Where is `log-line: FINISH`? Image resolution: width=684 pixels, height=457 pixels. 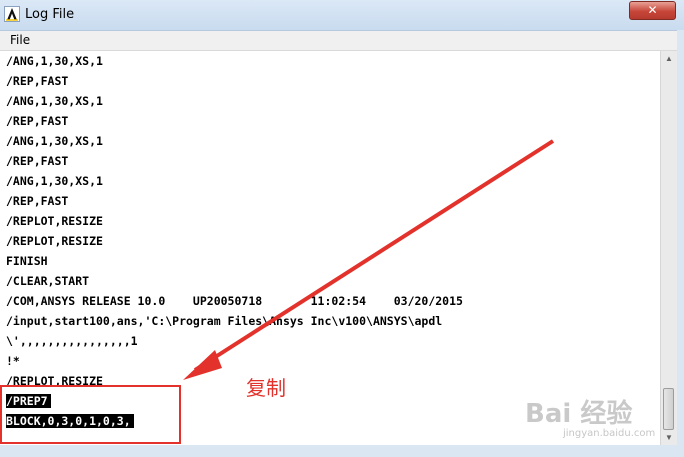 log-line: FINISH is located at coordinates (234, 261).